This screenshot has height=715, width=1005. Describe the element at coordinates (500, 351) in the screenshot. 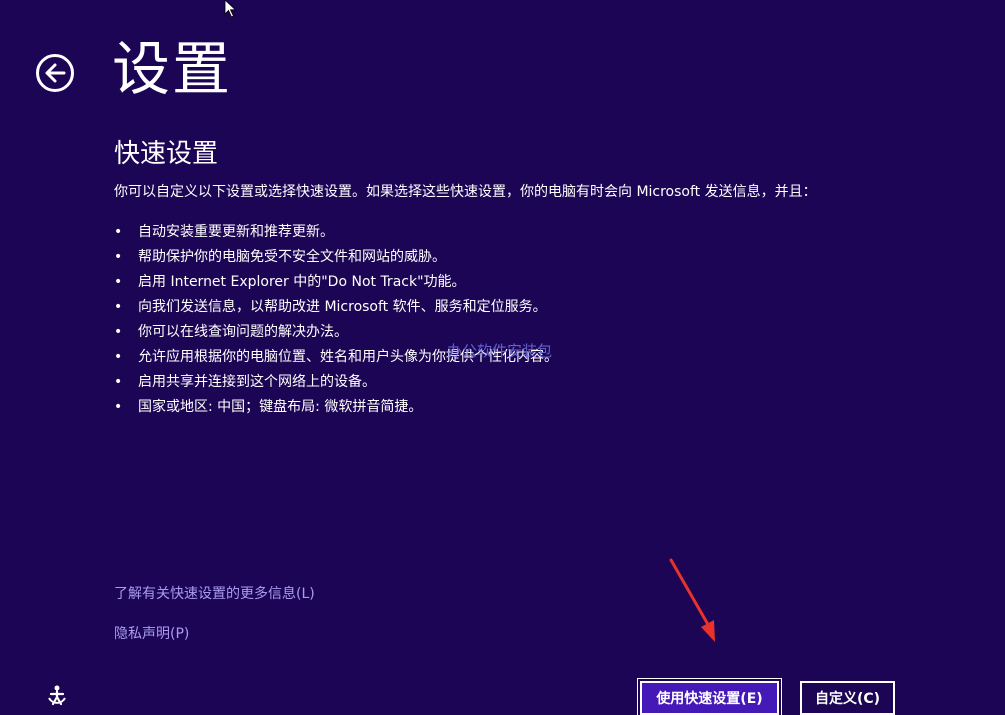

I see `watermark-text: 办公软件安装包` at that location.